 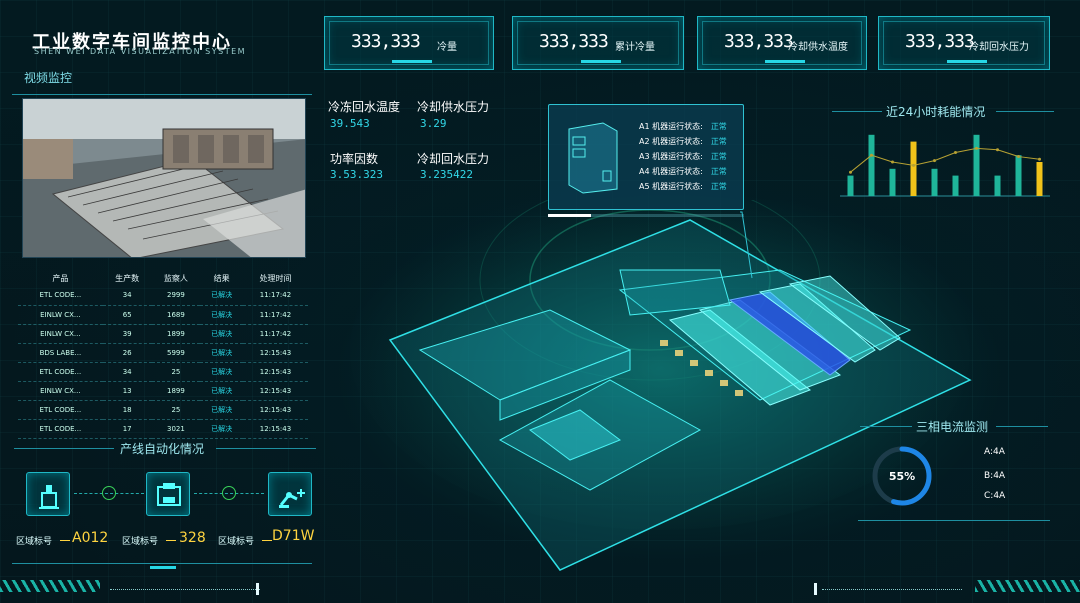 I want to click on table-row: EINLW CX... 65 1689 已解决 11:17:42, so click(x=163, y=315).